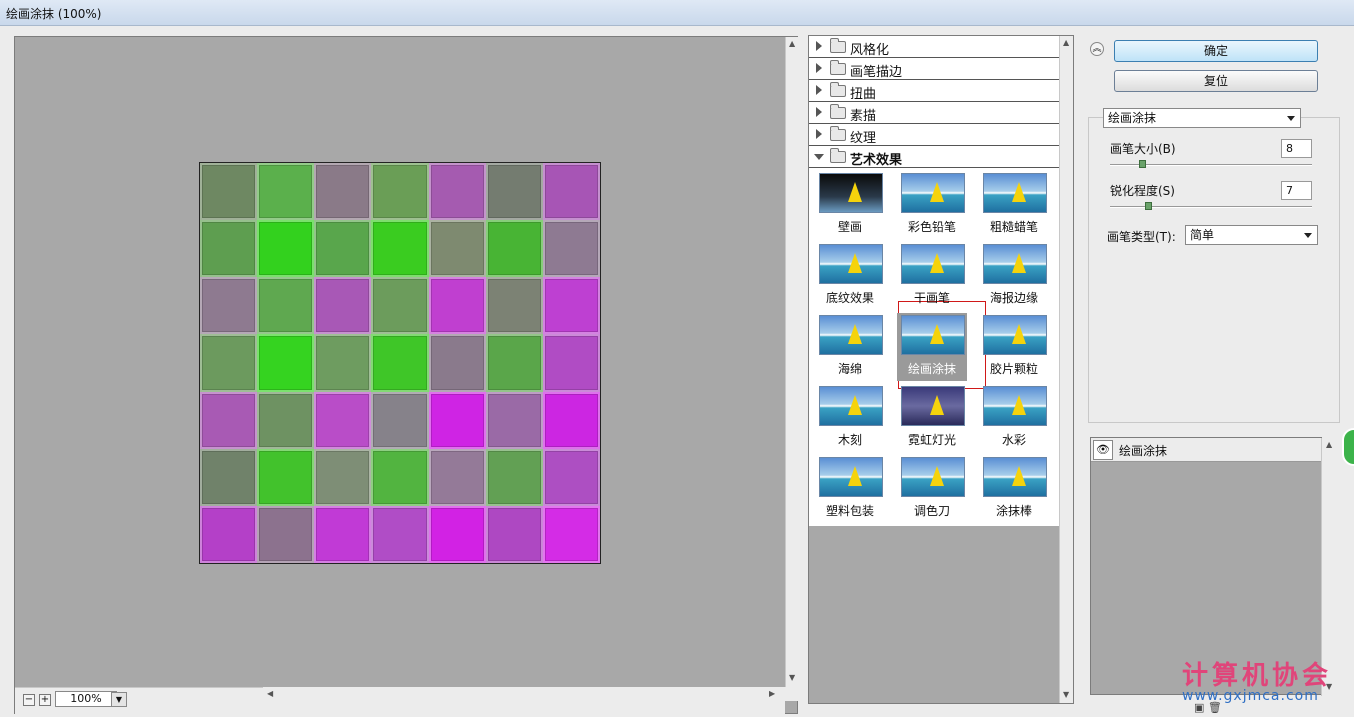  What do you see at coordinates (792, 362) in the screenshot?
I see `preview-vertical-scrollbar: ▲ ▼` at bounding box center [792, 362].